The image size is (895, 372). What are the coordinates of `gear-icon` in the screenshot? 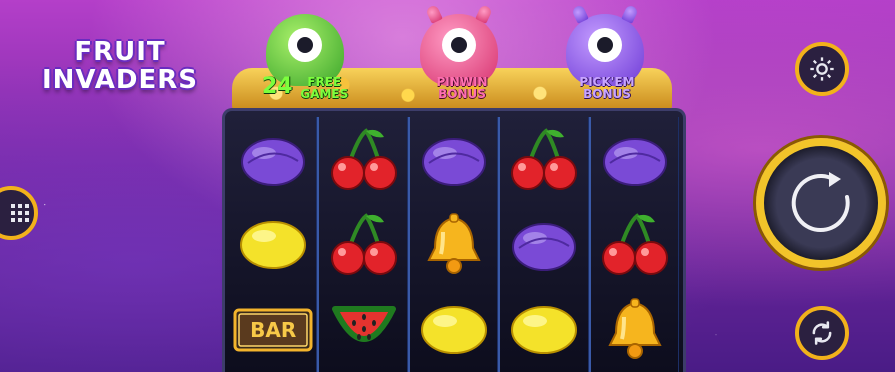 It's located at (822, 69).